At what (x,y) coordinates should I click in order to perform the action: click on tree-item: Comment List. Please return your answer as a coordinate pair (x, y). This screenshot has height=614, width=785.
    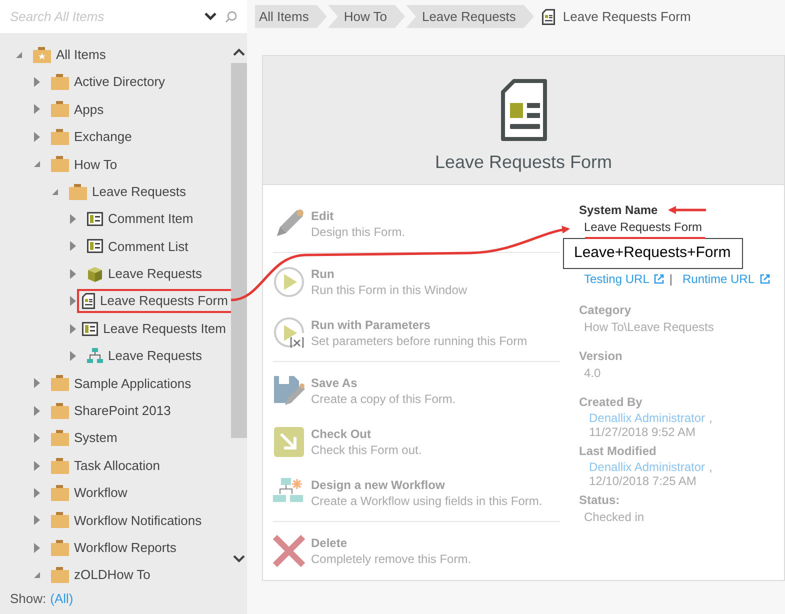
    Looking at the image, I should click on (138, 246).